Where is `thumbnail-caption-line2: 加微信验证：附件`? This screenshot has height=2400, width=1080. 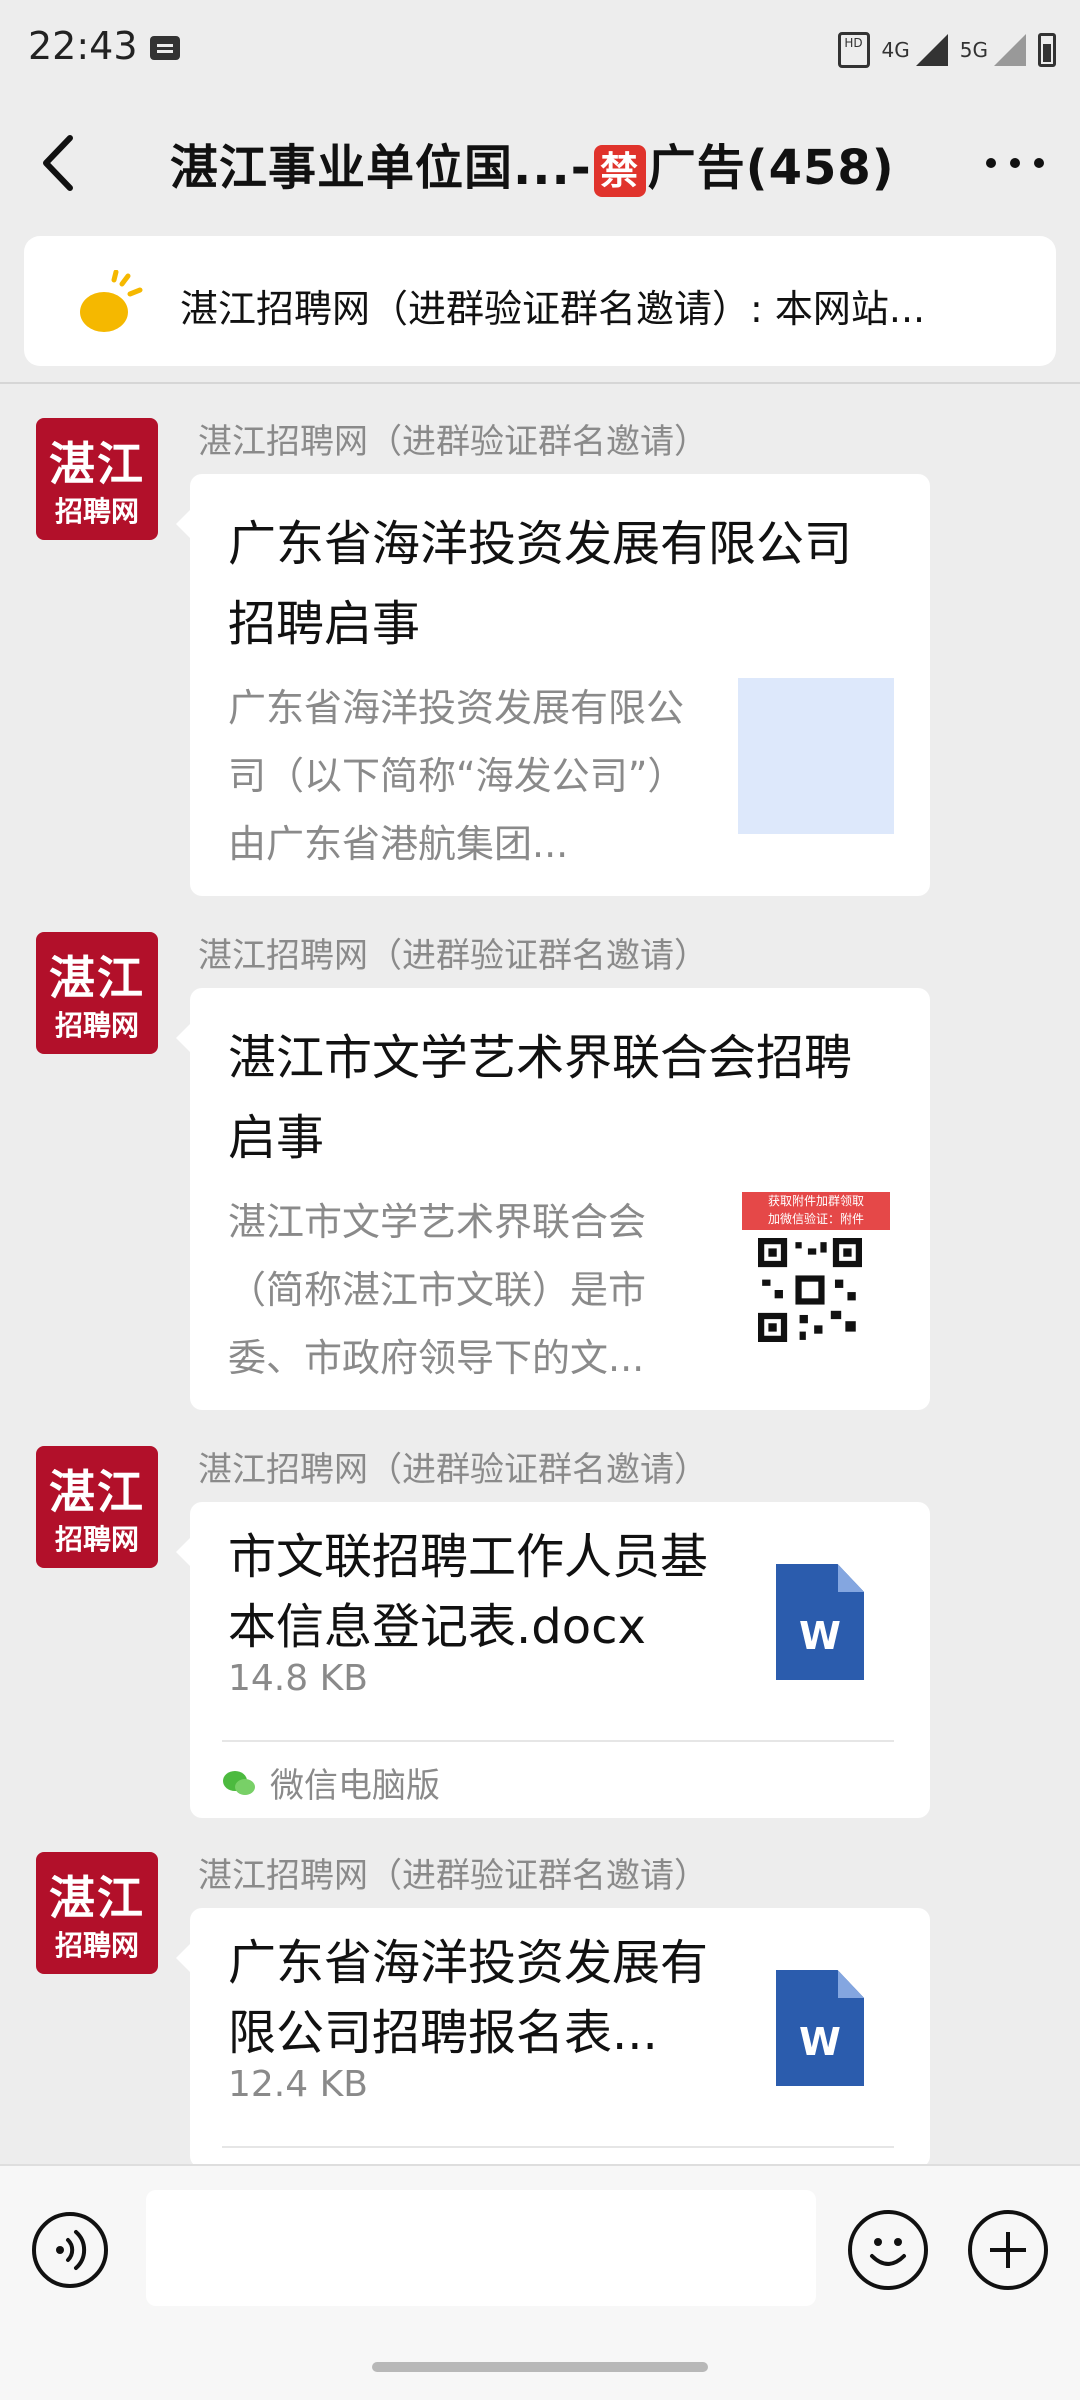 thumbnail-caption-line2: 加微信验证：附件 is located at coordinates (815, 1219).